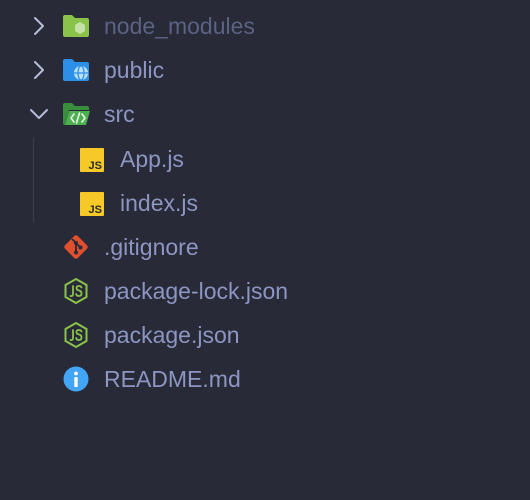 This screenshot has height=500, width=530. What do you see at coordinates (172, 335) in the screenshot?
I see `file-label: package.json` at bounding box center [172, 335].